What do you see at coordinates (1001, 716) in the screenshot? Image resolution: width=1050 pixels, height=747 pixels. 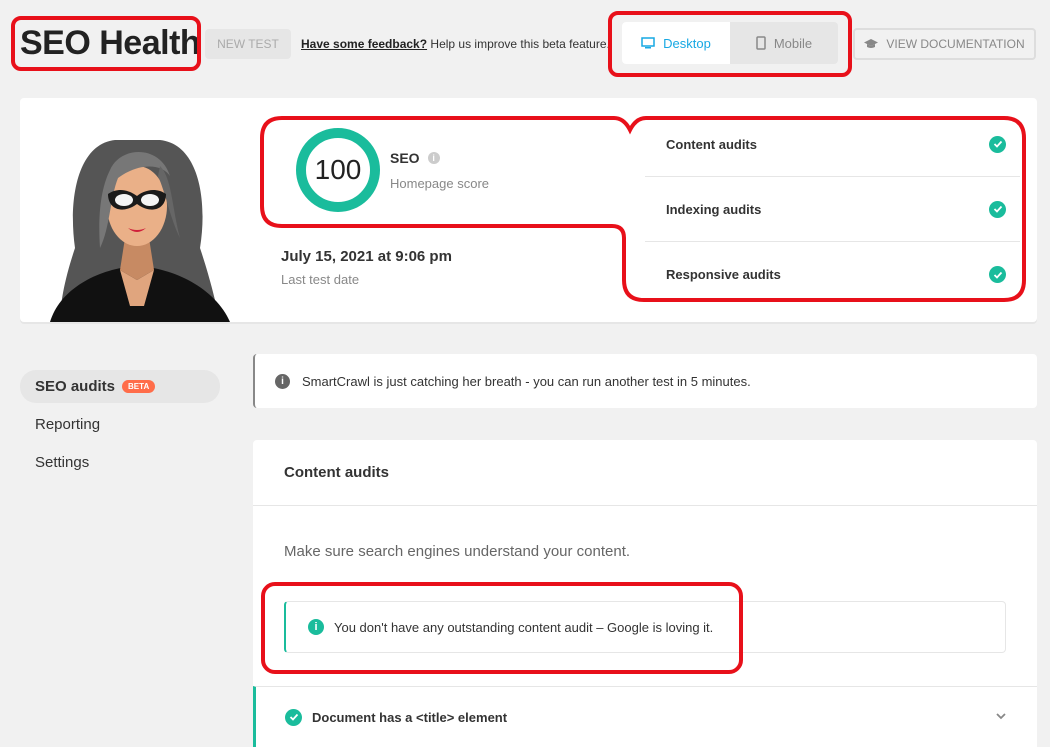 I see `chevron-down-icon` at bounding box center [1001, 716].